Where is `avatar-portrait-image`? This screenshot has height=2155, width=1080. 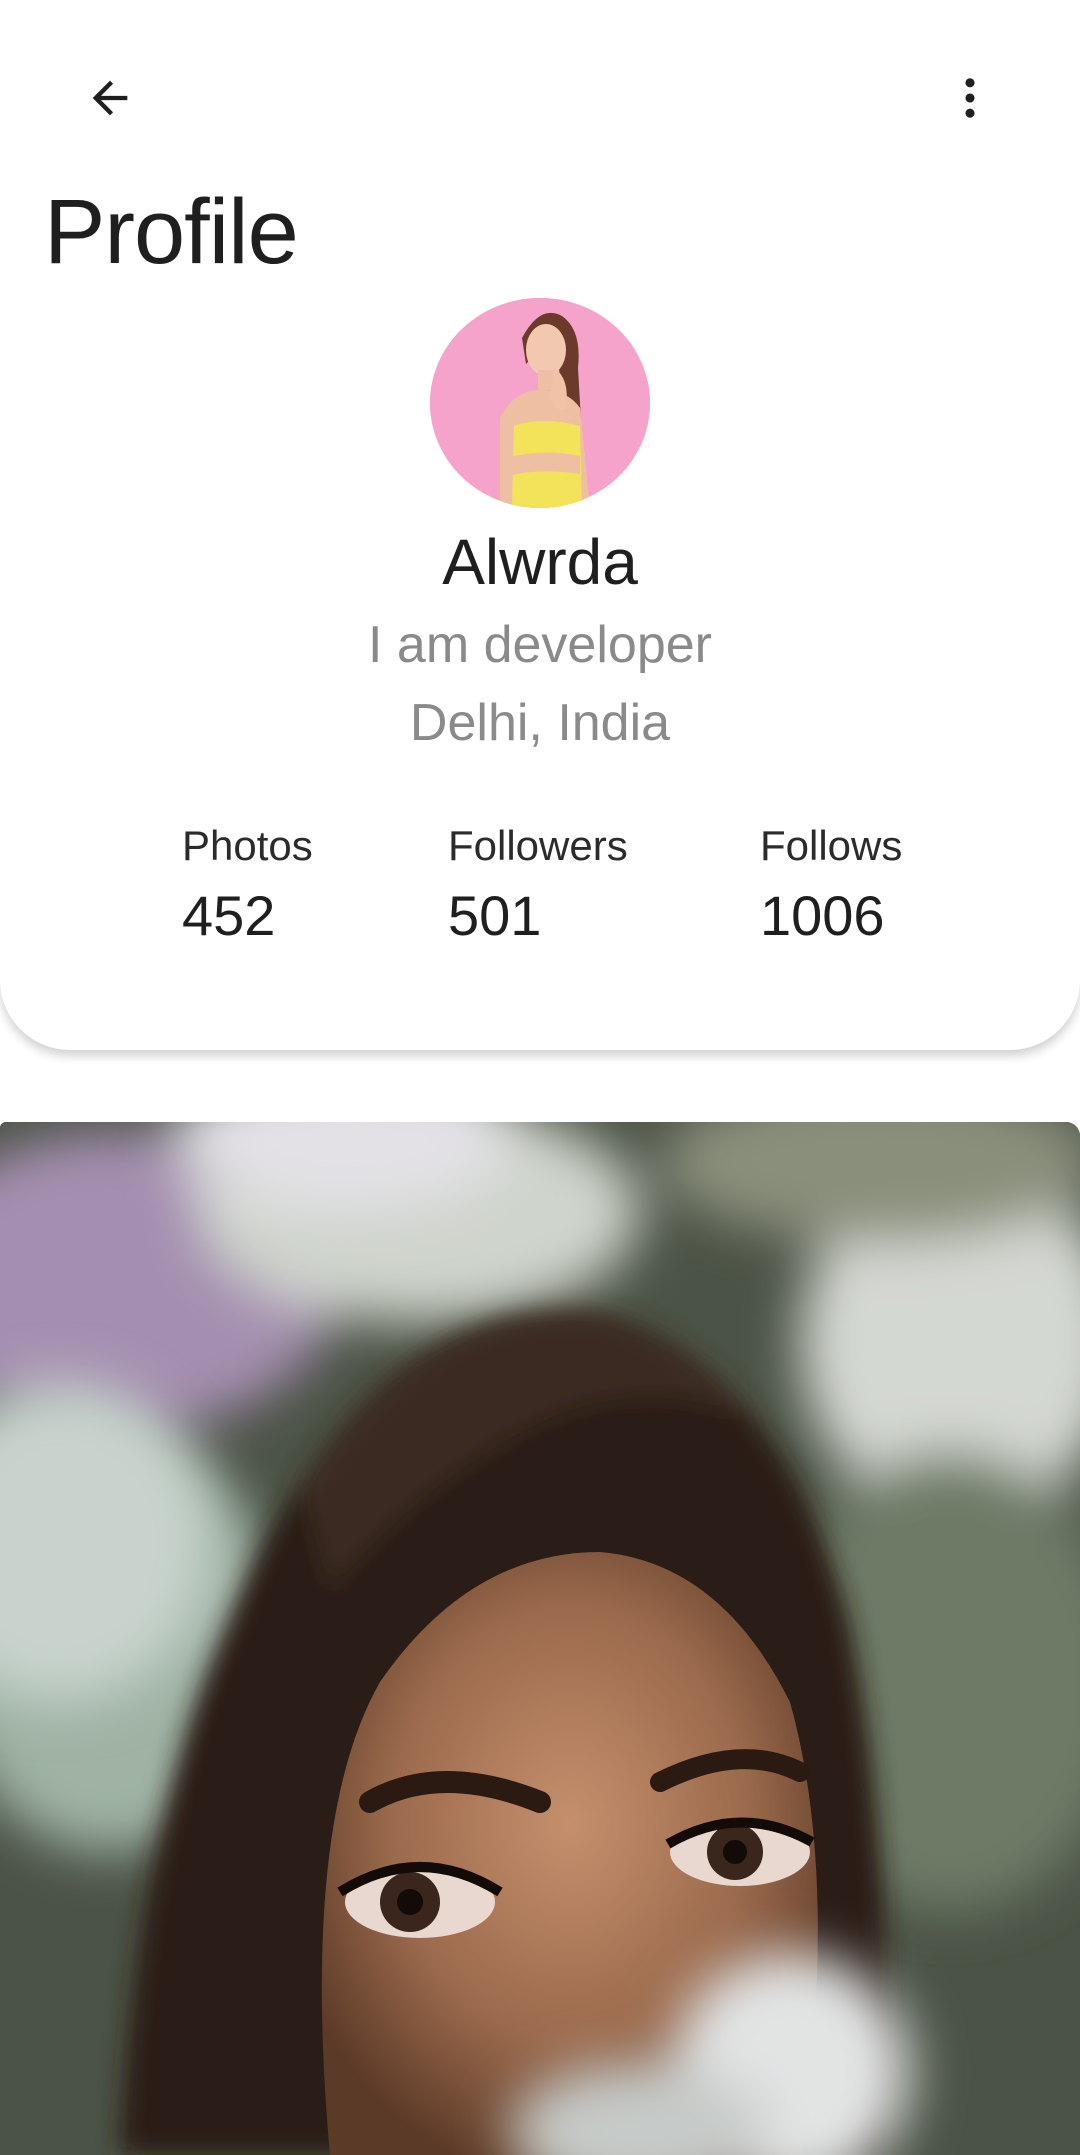 avatar-portrait-image is located at coordinates (540, 403).